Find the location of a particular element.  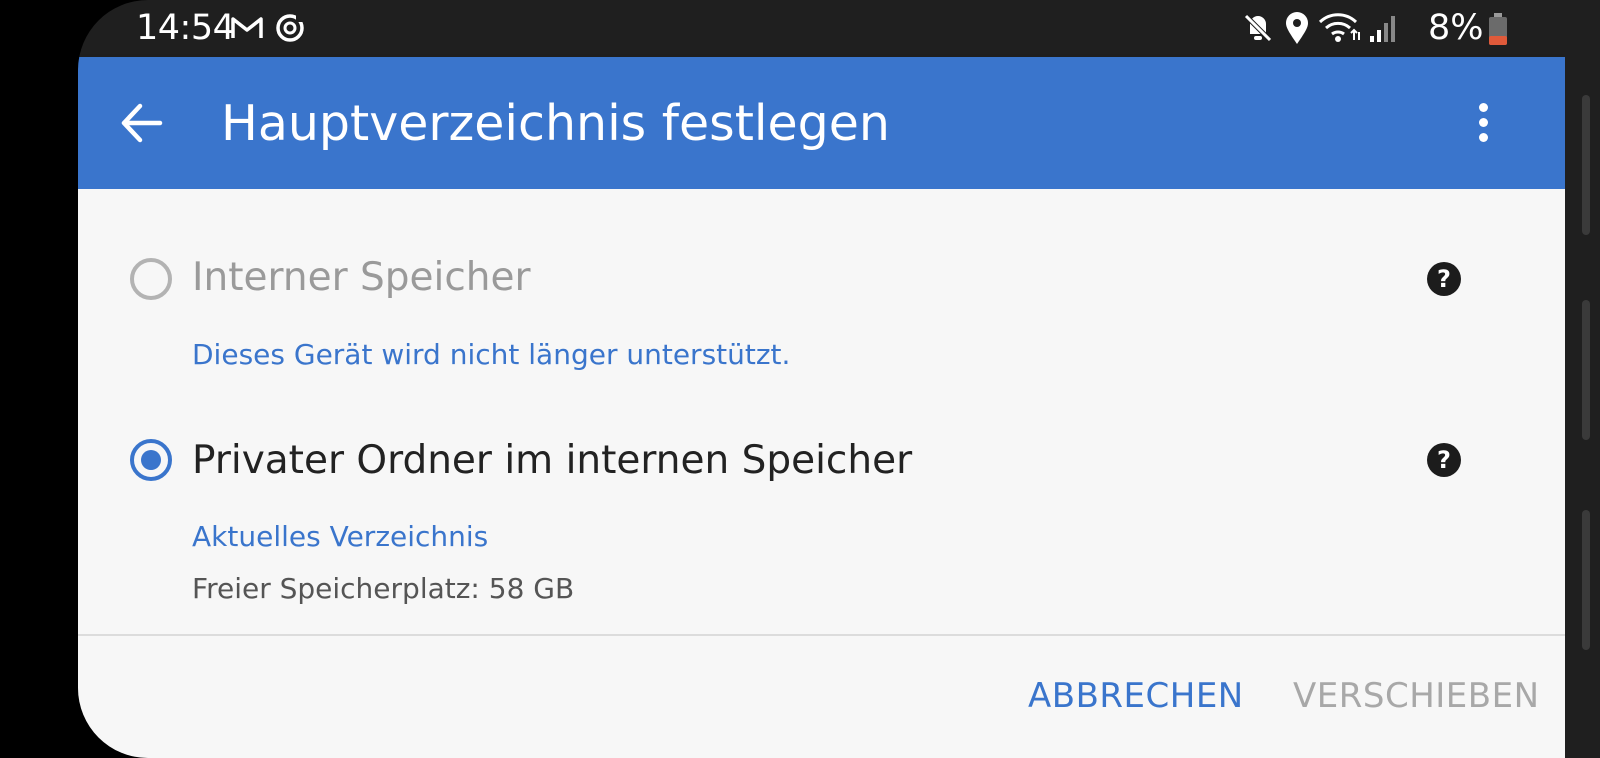

back-arrow-icon is located at coordinates (141, 123).